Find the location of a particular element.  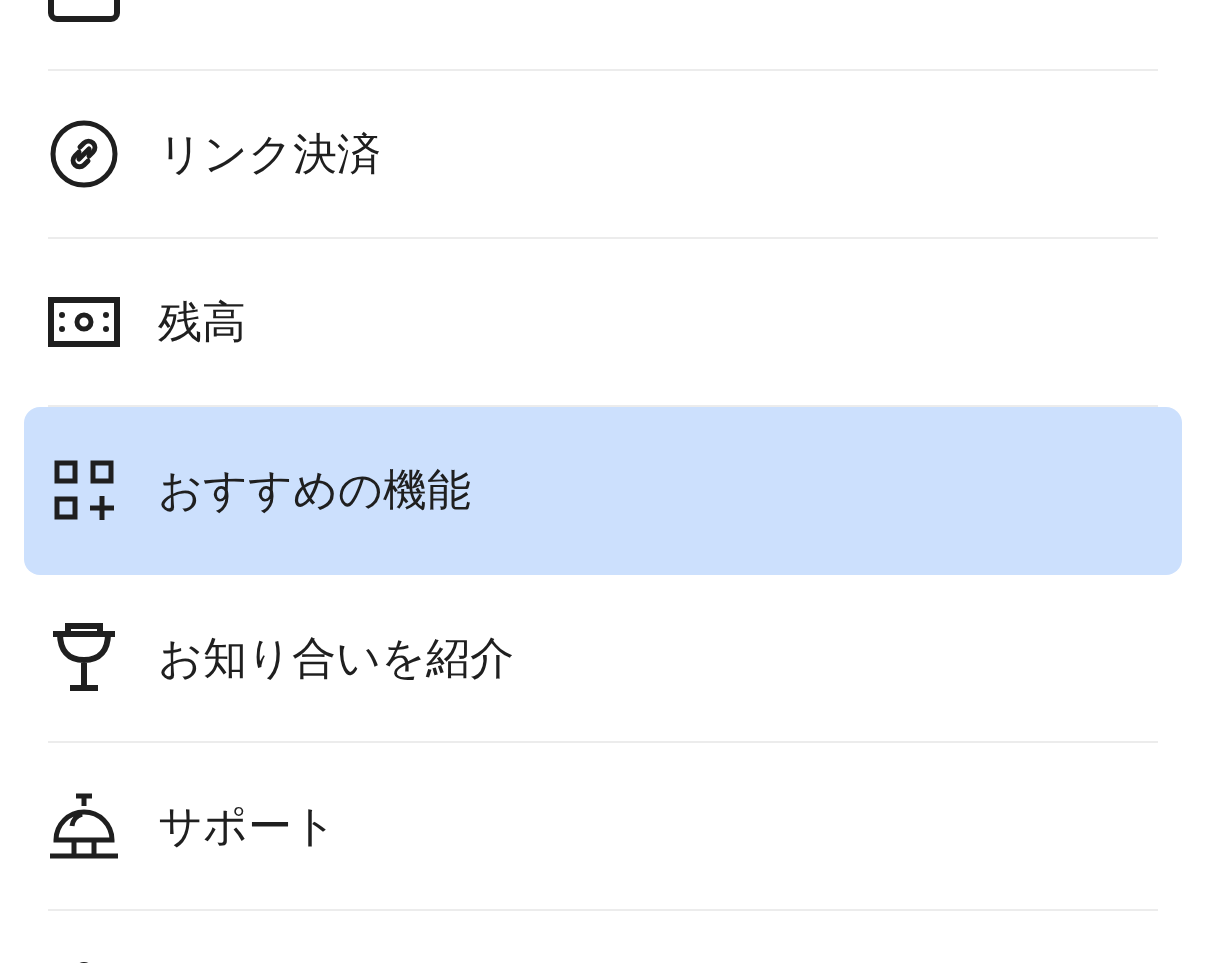

menu-item-label: 残高 is located at coordinates (202, 321).